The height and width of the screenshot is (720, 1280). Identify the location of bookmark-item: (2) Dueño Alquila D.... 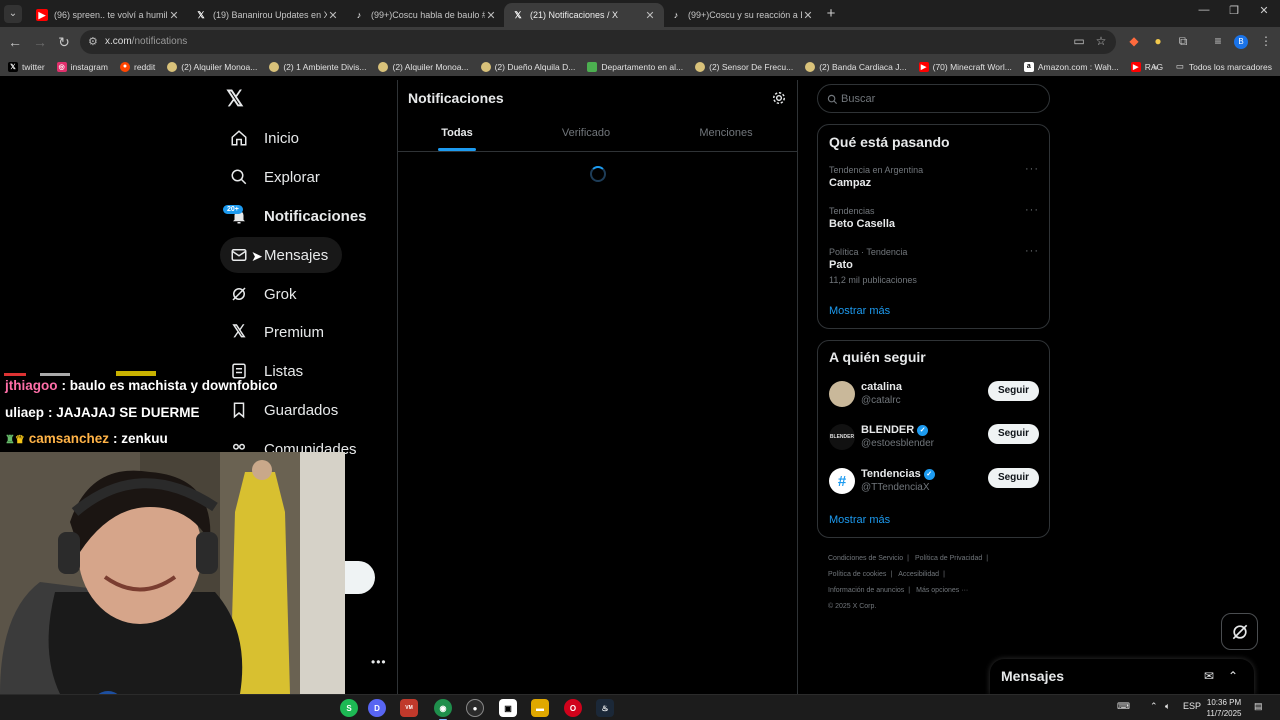
(527, 66).